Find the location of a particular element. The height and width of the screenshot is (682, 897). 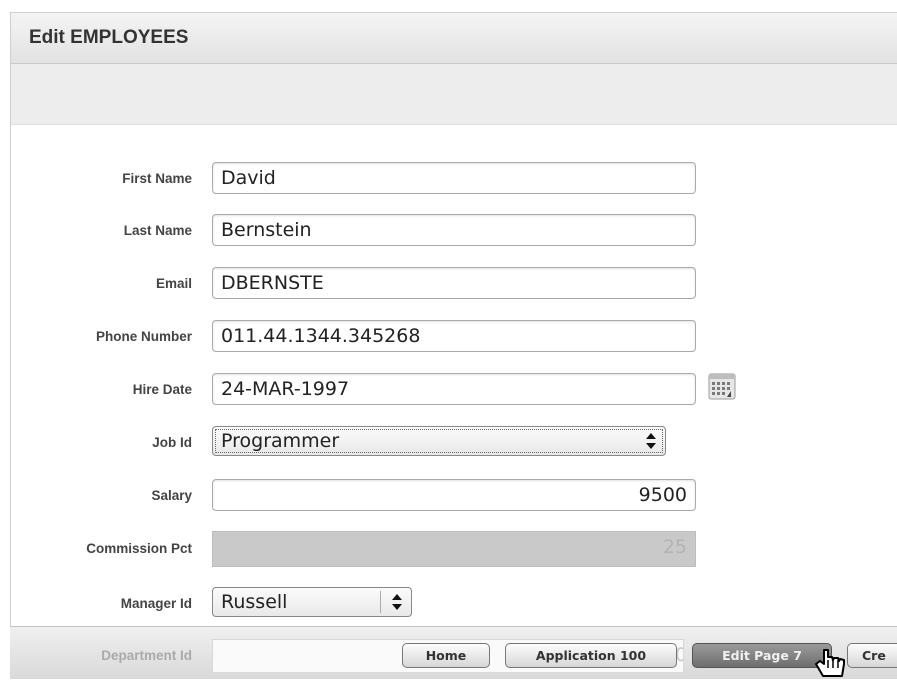

last-name-input: Bernstein is located at coordinates (454, 230).